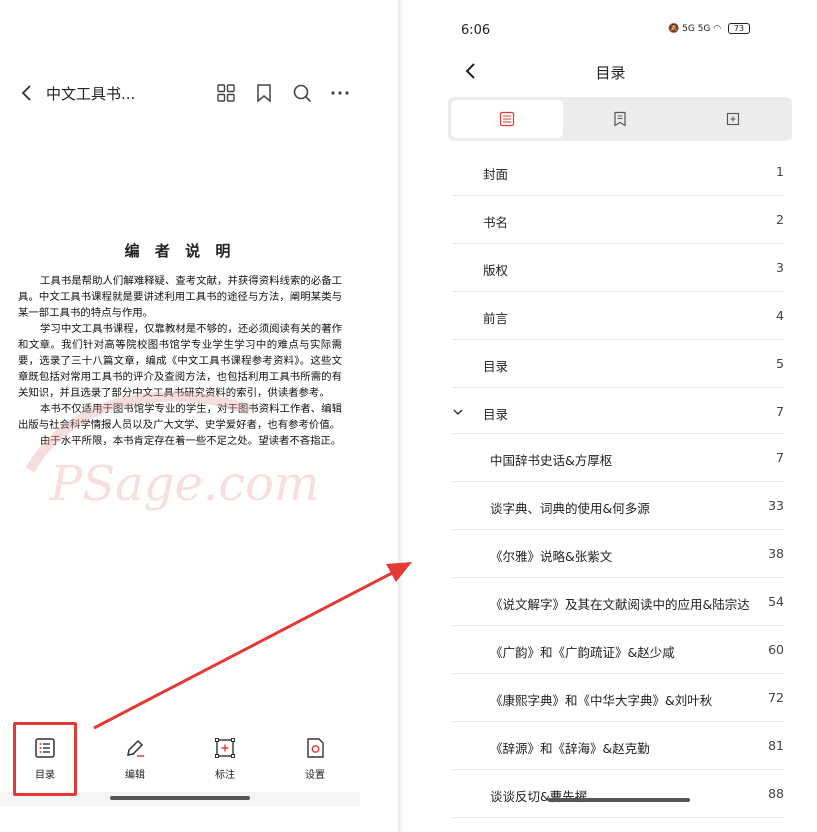 This screenshot has height=832, width=817. I want to click on settings-button: 设置, so click(315, 758).